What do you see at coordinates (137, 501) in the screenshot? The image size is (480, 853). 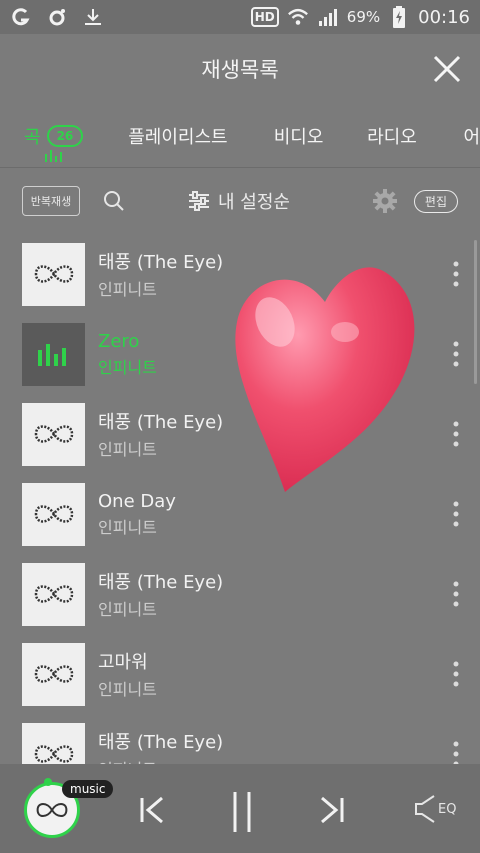 I see `song-title: One Day` at bounding box center [137, 501].